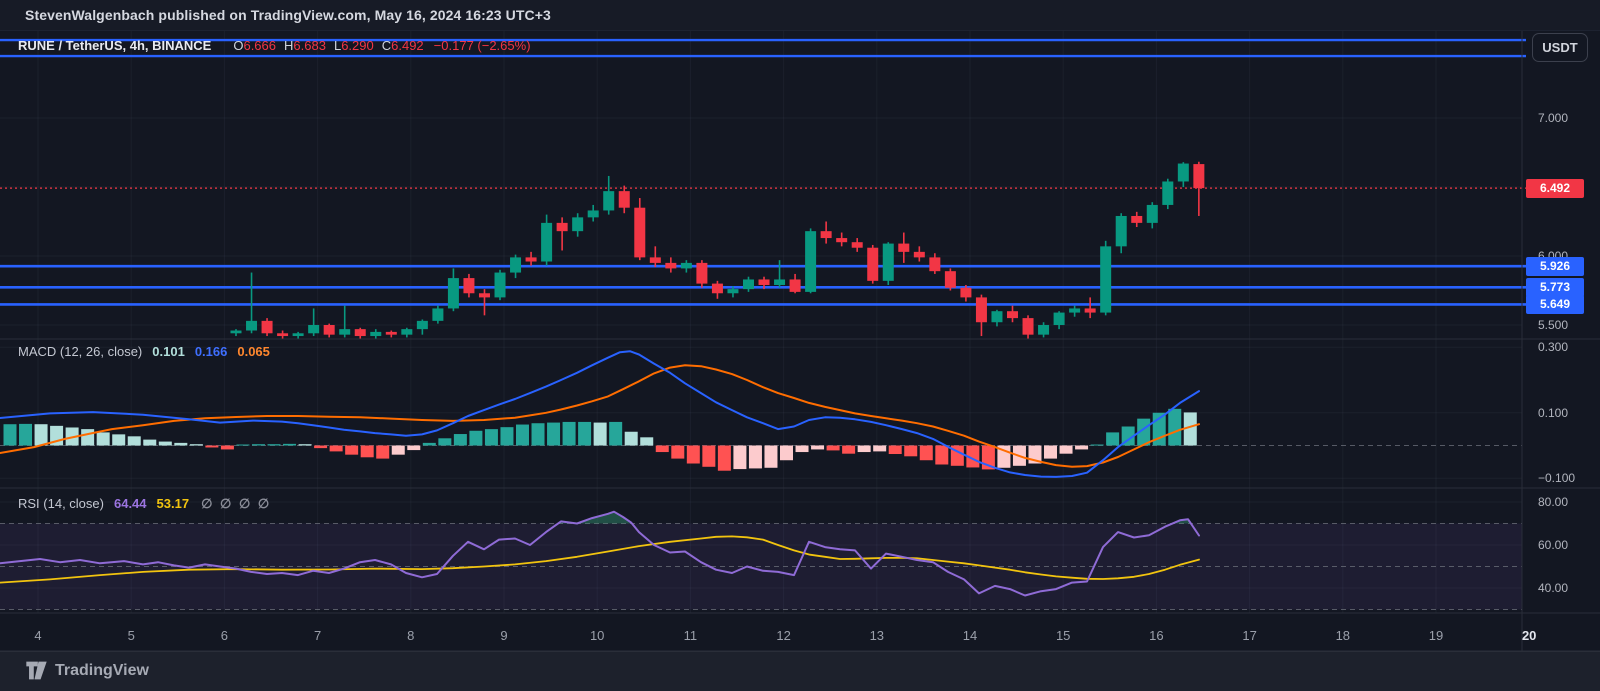 This screenshot has height=691, width=1600. What do you see at coordinates (1063, 635) in the screenshot?
I see `time-axis-label: 15` at bounding box center [1063, 635].